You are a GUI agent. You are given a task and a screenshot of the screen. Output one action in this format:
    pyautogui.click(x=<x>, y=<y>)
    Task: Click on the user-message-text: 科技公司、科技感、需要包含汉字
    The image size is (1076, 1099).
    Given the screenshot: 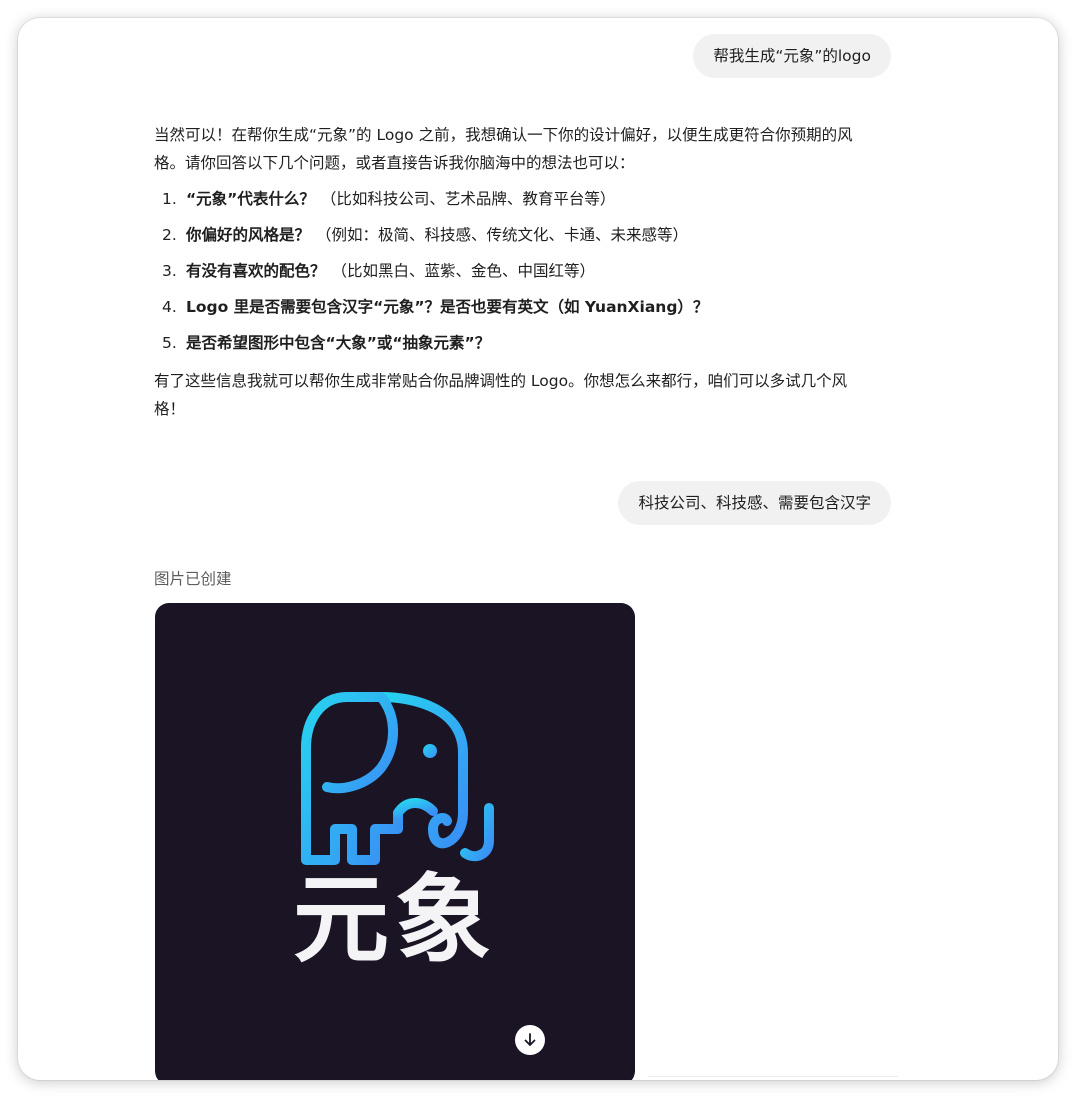 What is the action you would take?
    pyautogui.click(x=754, y=503)
    